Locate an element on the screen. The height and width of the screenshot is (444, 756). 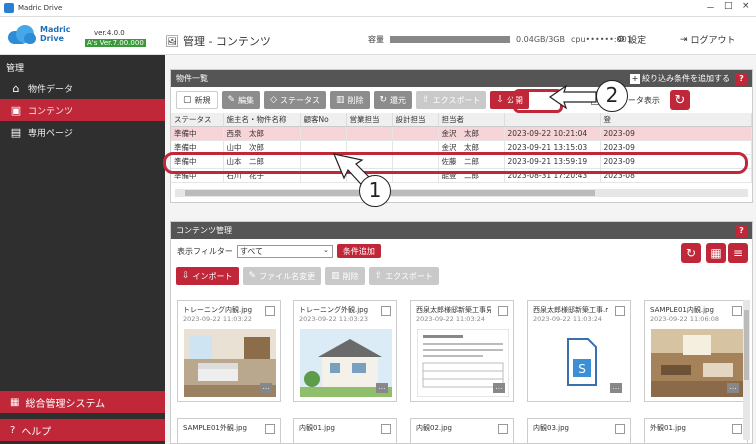
column-header: 施主名・物件名称 is located at coordinates (262, 120).